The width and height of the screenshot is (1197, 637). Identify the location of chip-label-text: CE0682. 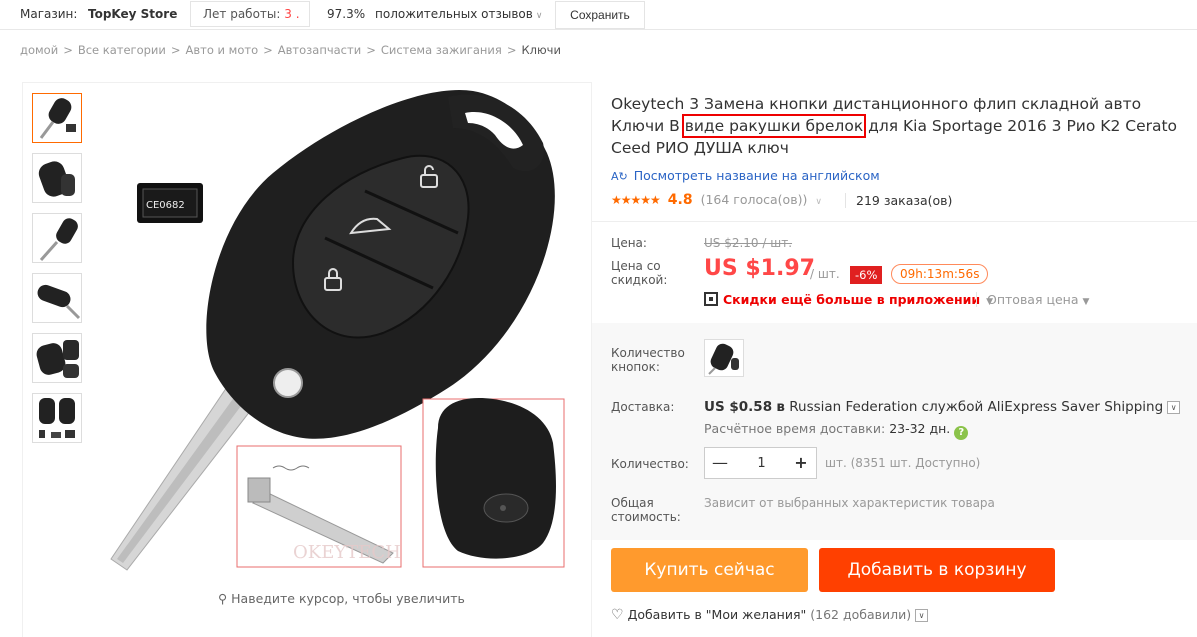
(165, 205).